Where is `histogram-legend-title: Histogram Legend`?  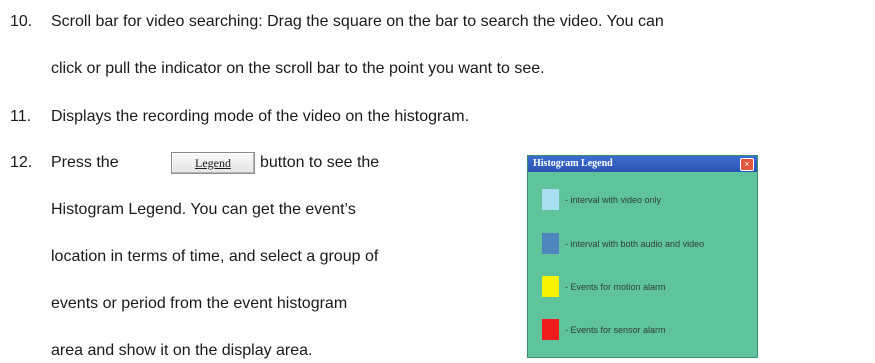
histogram-legend-title: Histogram Legend is located at coordinates (573, 163).